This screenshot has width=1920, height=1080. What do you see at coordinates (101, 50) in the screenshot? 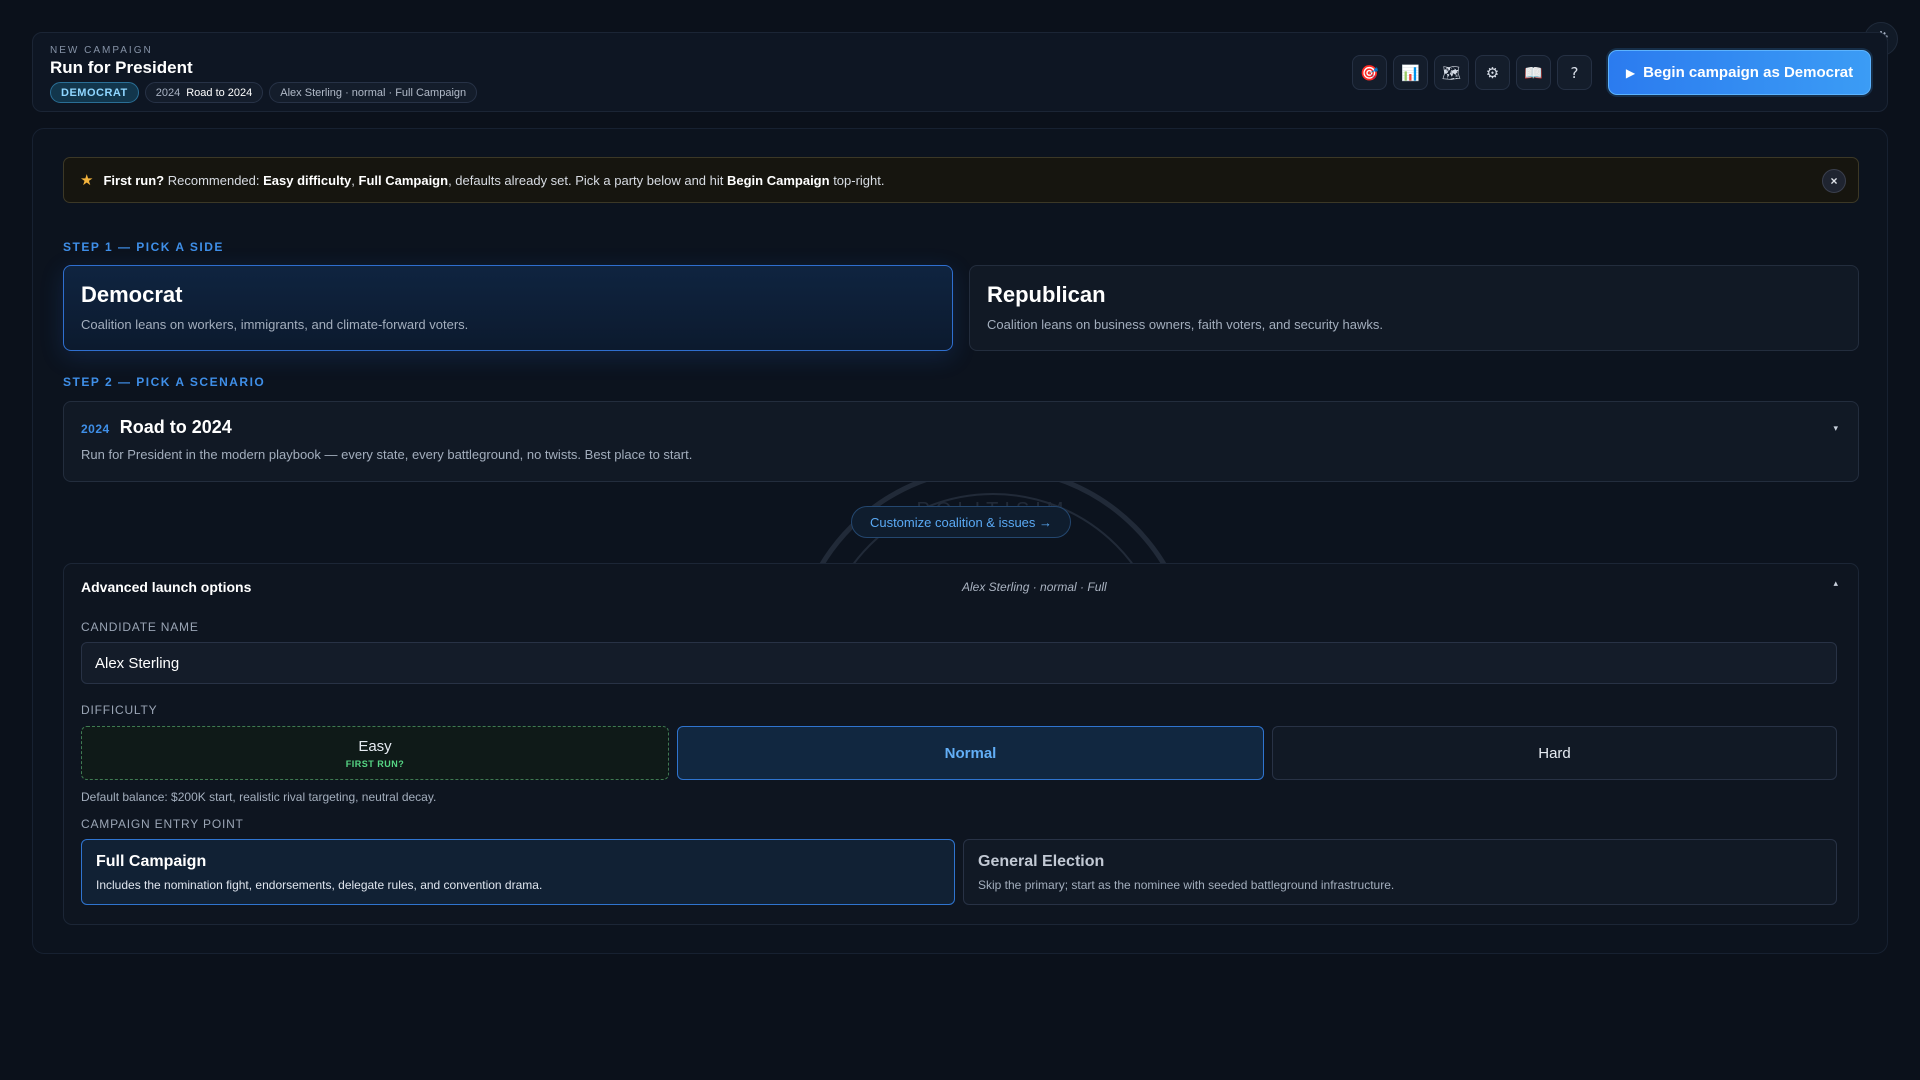
I see `header-kicker: NEW CAMPAIGN` at bounding box center [101, 50].